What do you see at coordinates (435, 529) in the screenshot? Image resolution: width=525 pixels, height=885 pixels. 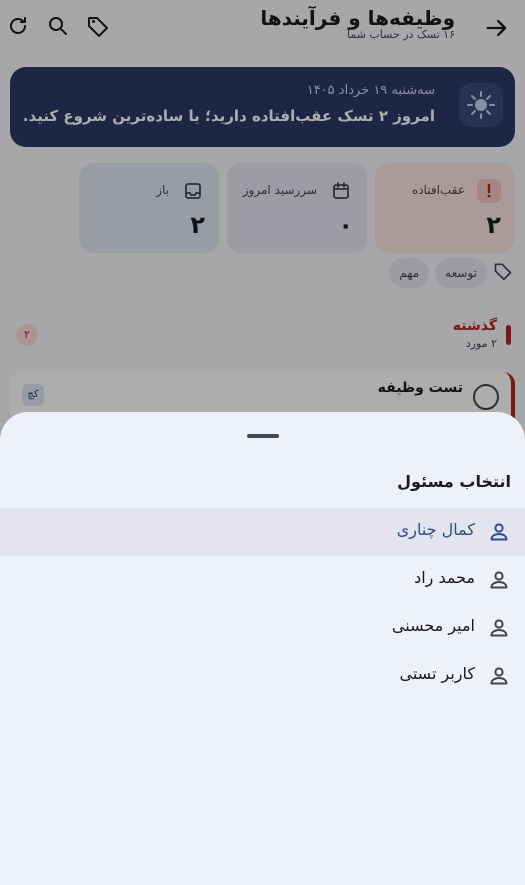 I see `assignee-name: کمال چناری` at bounding box center [435, 529].